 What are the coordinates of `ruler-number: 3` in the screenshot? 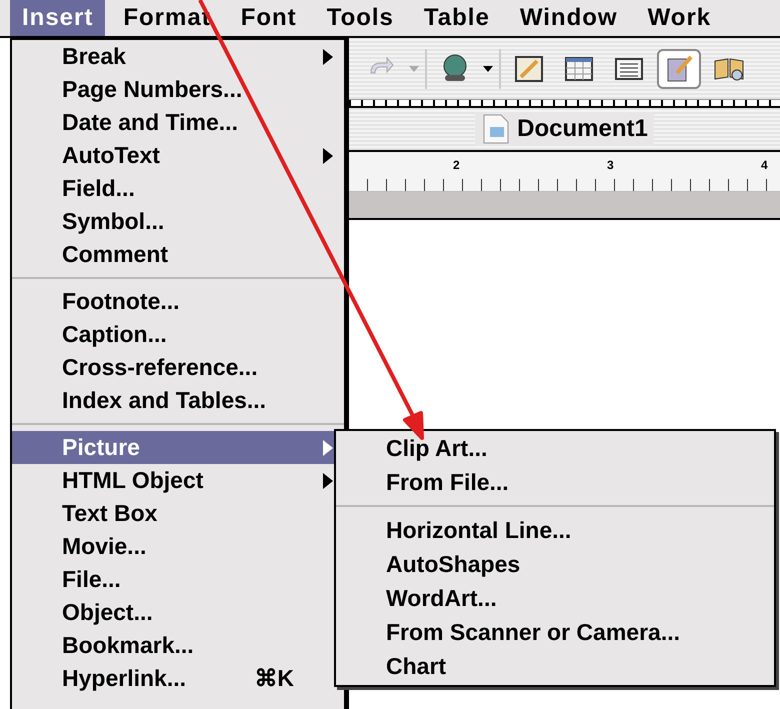 It's located at (610, 165).